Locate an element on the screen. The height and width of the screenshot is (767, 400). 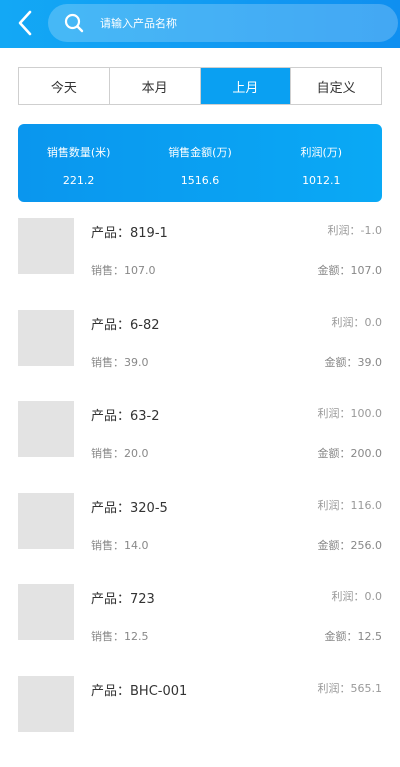
sales-amount-value: 1516.6 is located at coordinates (200, 180).